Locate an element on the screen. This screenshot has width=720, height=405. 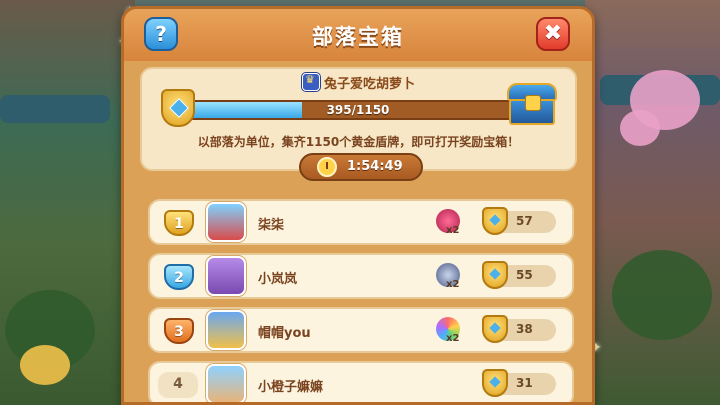
close-button: ✖ is located at coordinates (553, 34).